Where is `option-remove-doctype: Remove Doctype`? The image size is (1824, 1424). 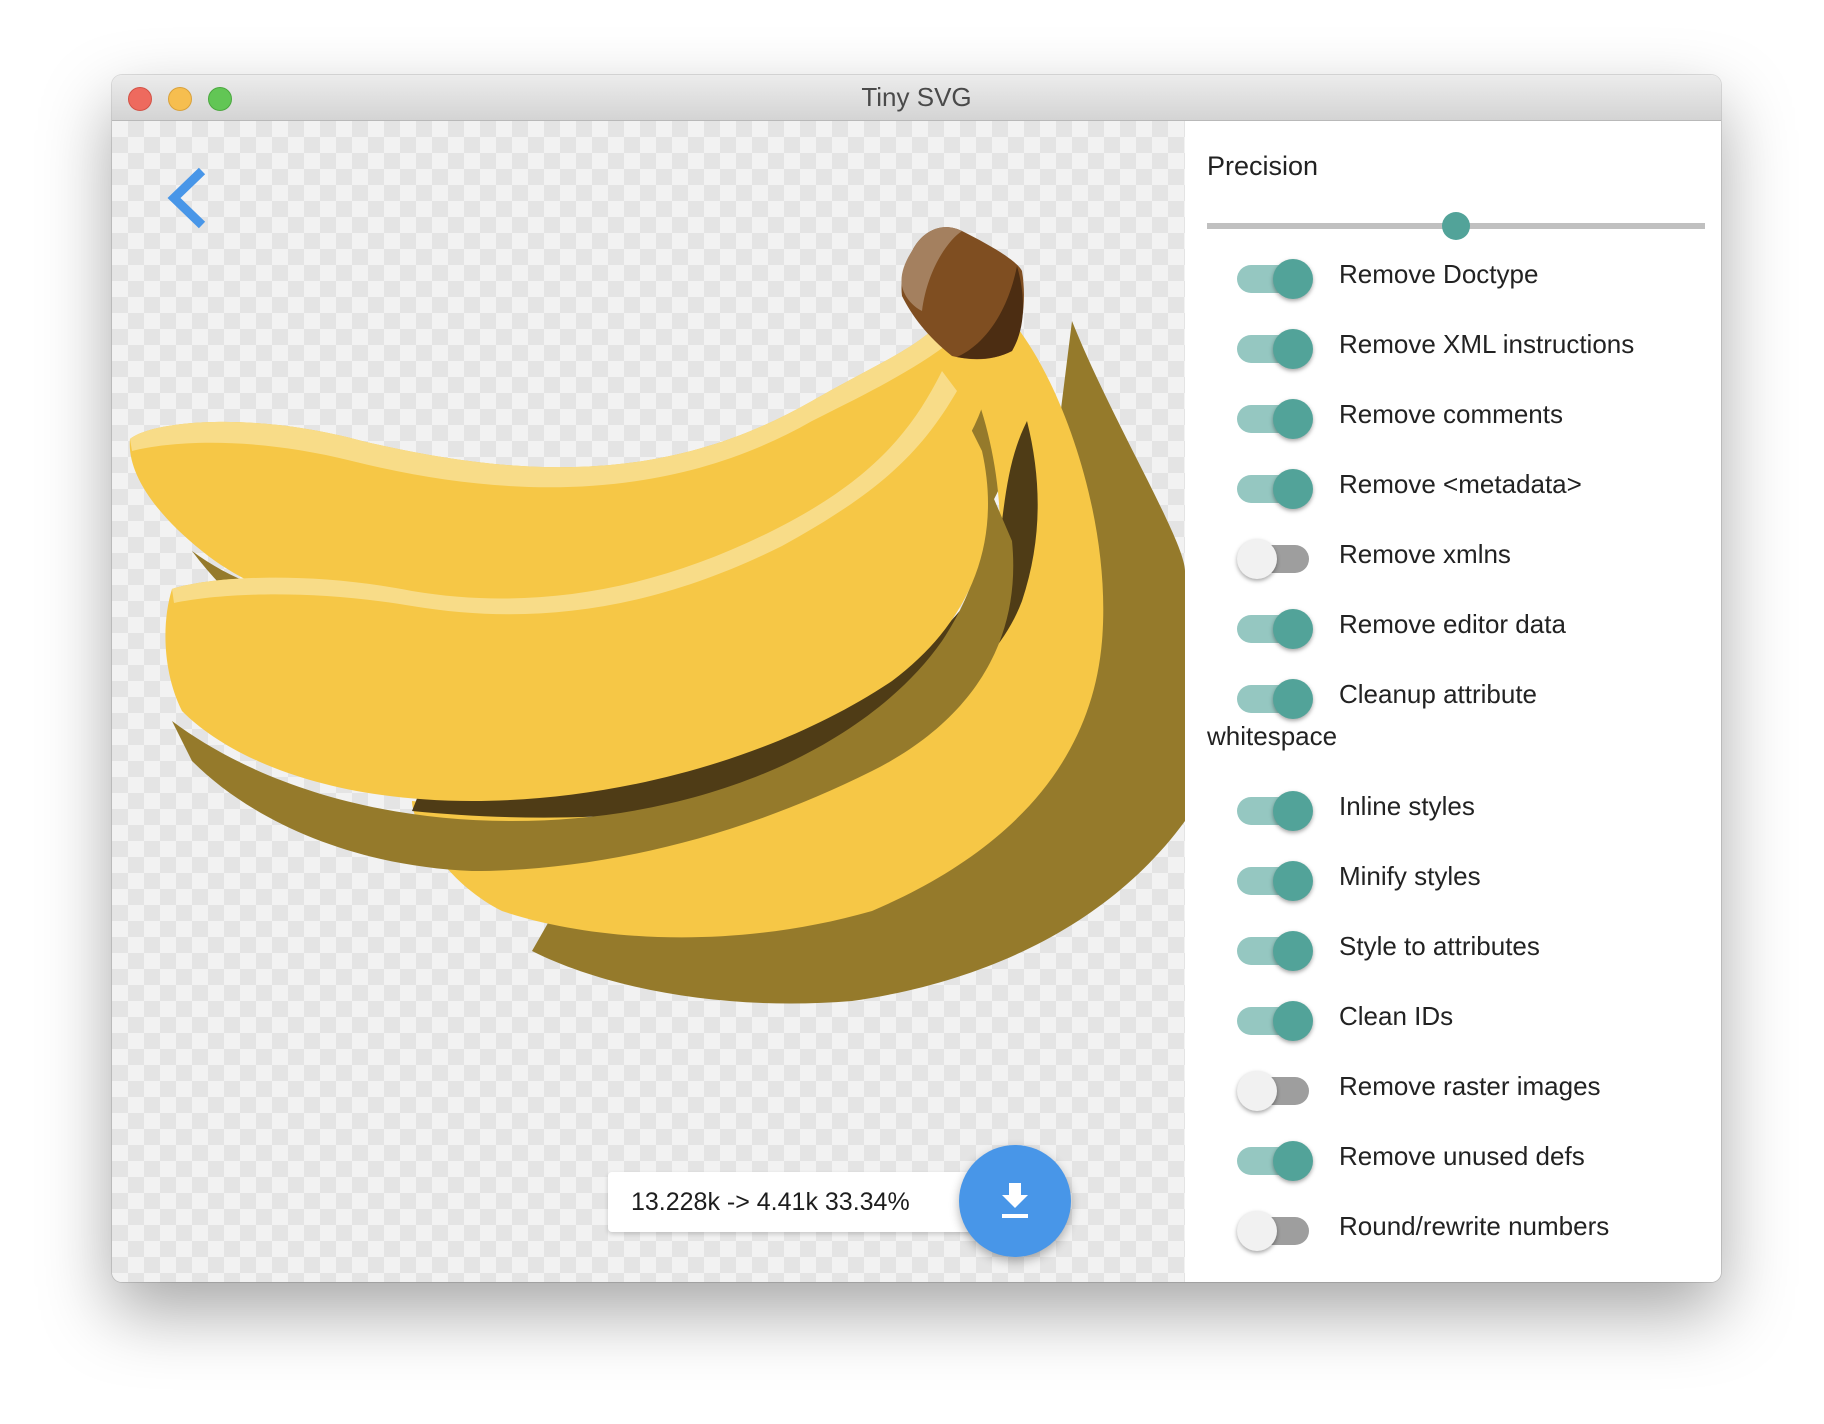
option-remove-doctype: Remove Doctype is located at coordinates (1453, 276).